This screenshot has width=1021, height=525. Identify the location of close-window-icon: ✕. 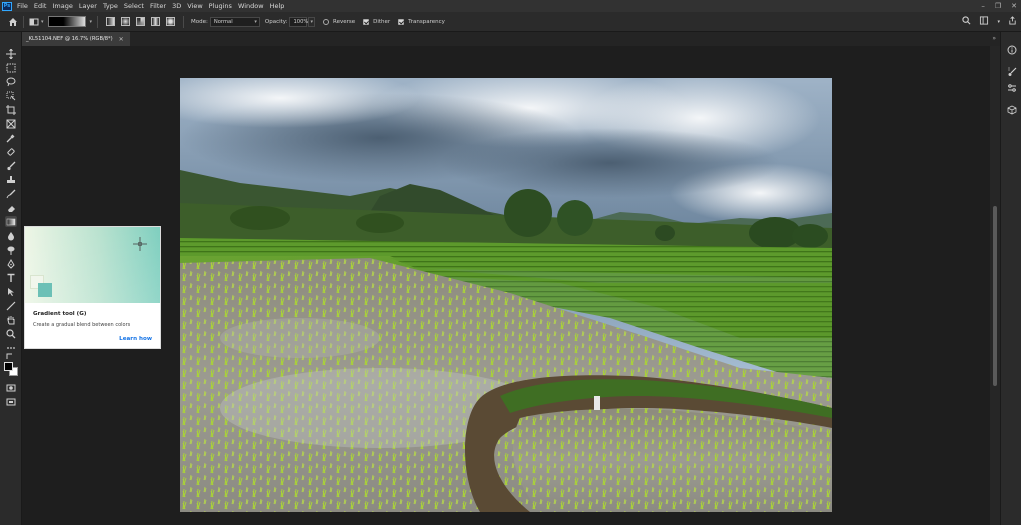
(1014, 6).